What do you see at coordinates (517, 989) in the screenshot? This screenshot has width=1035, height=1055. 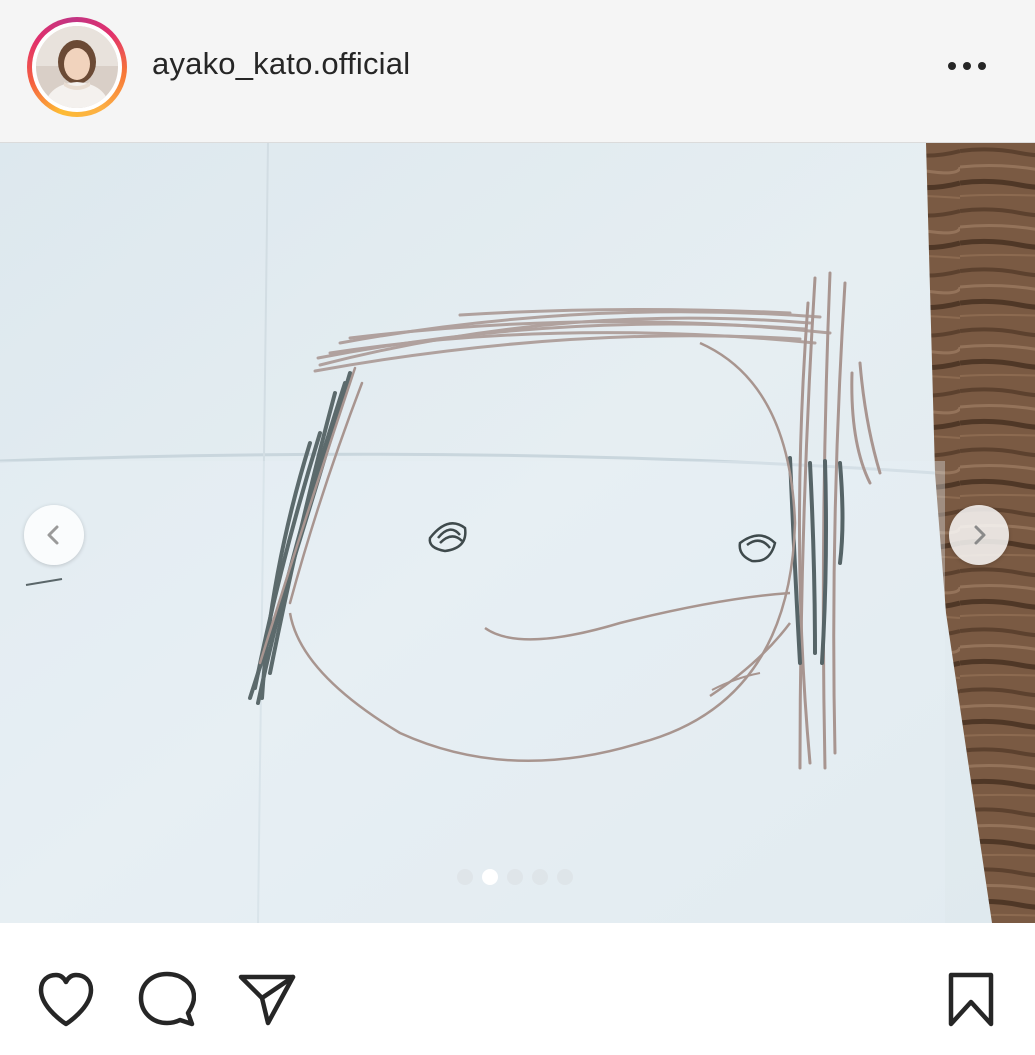 I see `action-bar` at bounding box center [517, 989].